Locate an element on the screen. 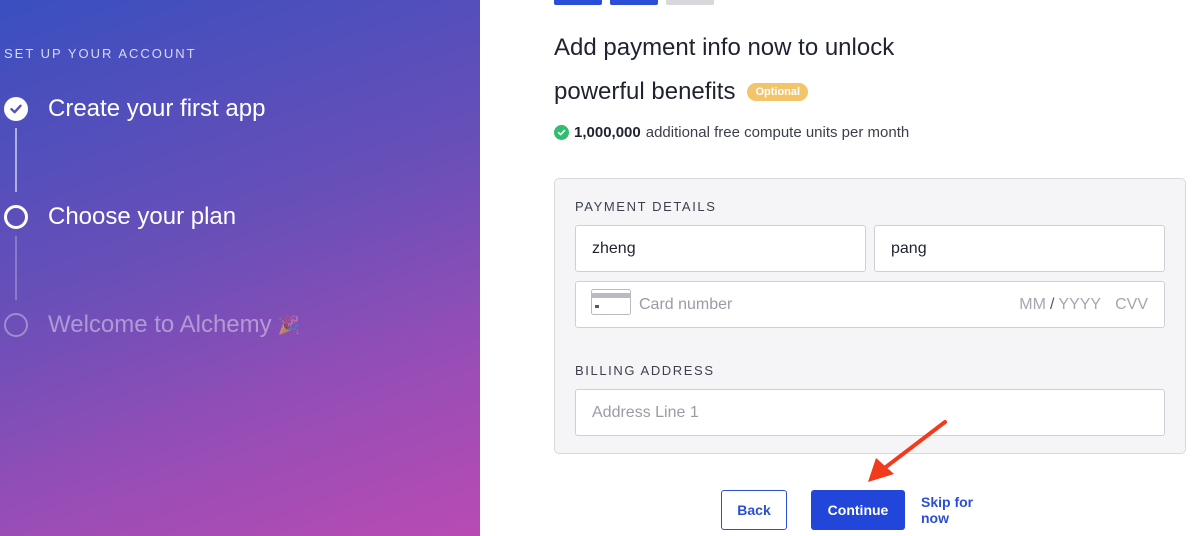  card-number-field: Card number MM / YYYY CVV is located at coordinates (870, 304).